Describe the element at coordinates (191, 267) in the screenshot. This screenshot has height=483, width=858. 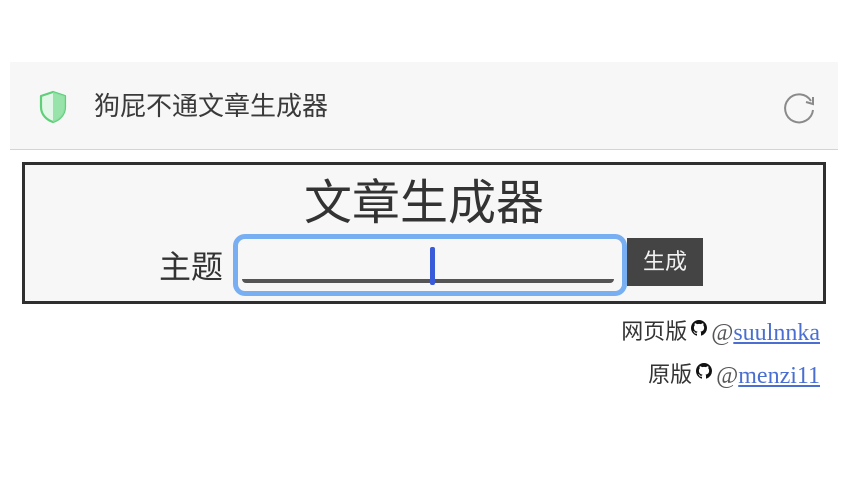
I see `topic-label: 主题` at that location.